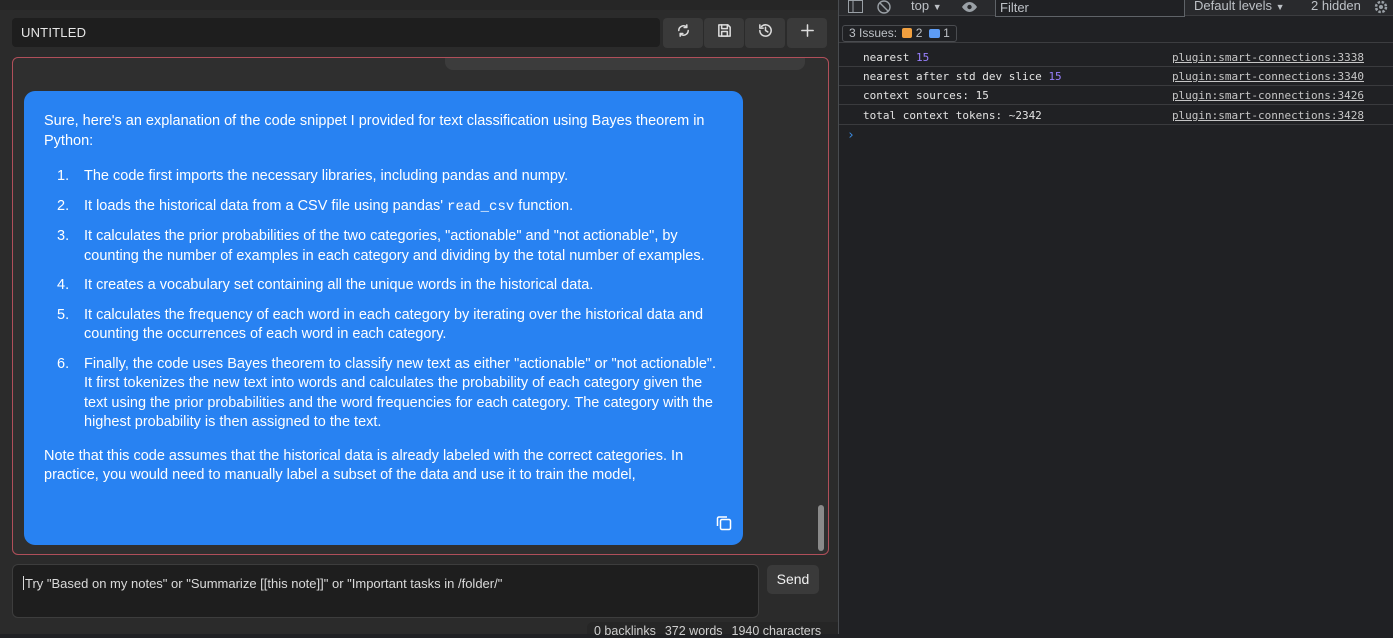 This screenshot has height=638, width=1393. What do you see at coordinates (956, 76) in the screenshot?
I see `log-text: nearest after std dev slice` at bounding box center [956, 76].